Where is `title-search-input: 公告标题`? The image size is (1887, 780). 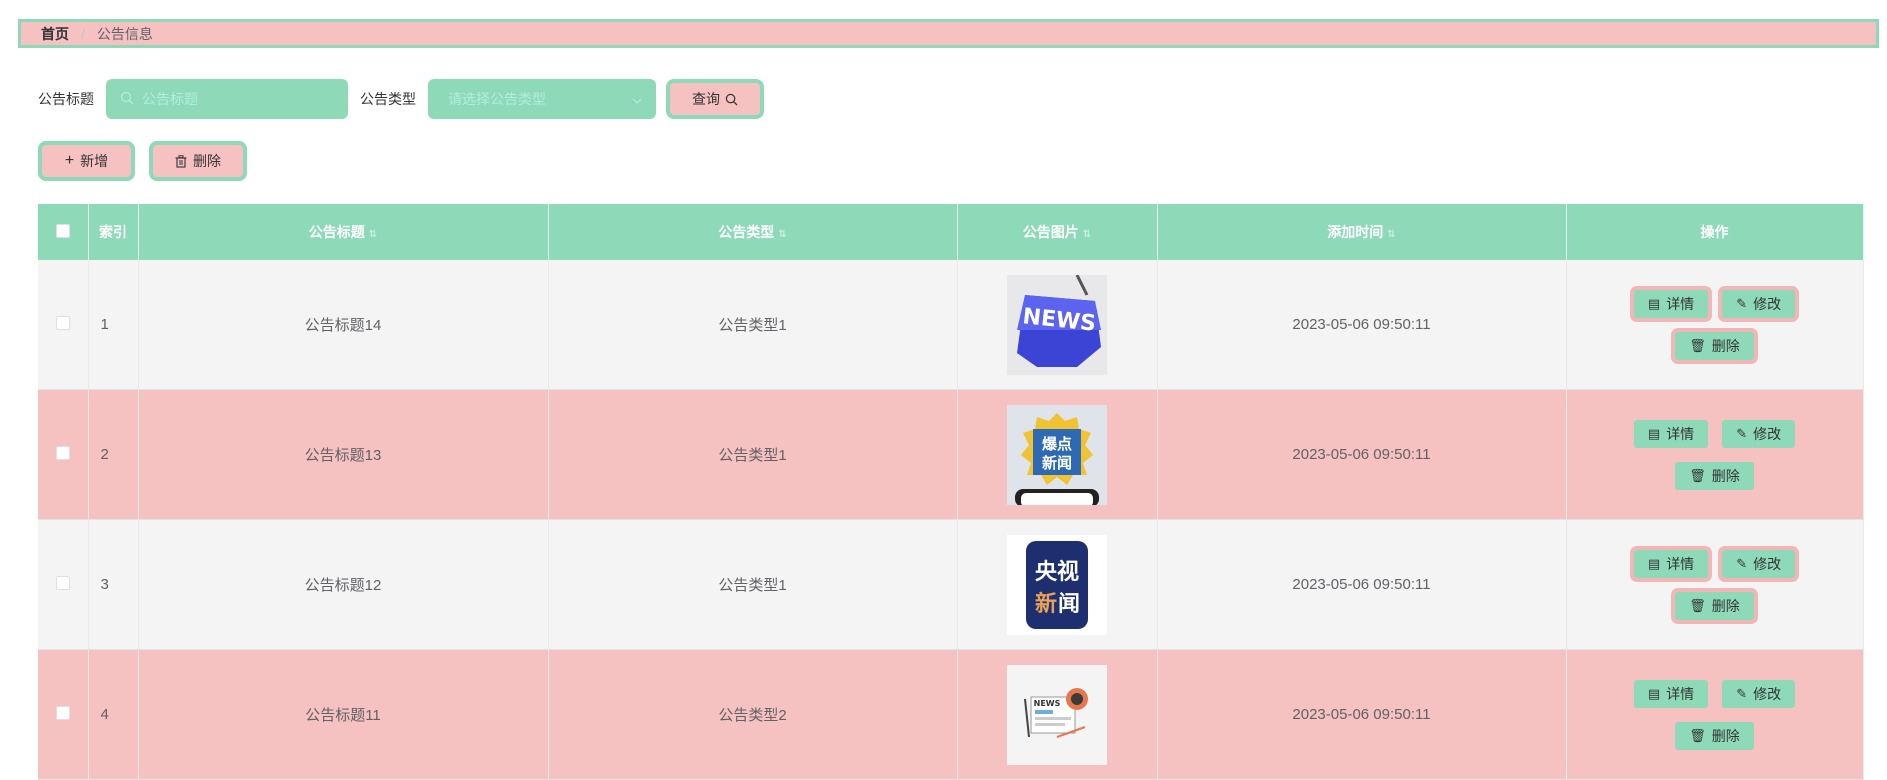 title-search-input: 公告标题 is located at coordinates (227, 99).